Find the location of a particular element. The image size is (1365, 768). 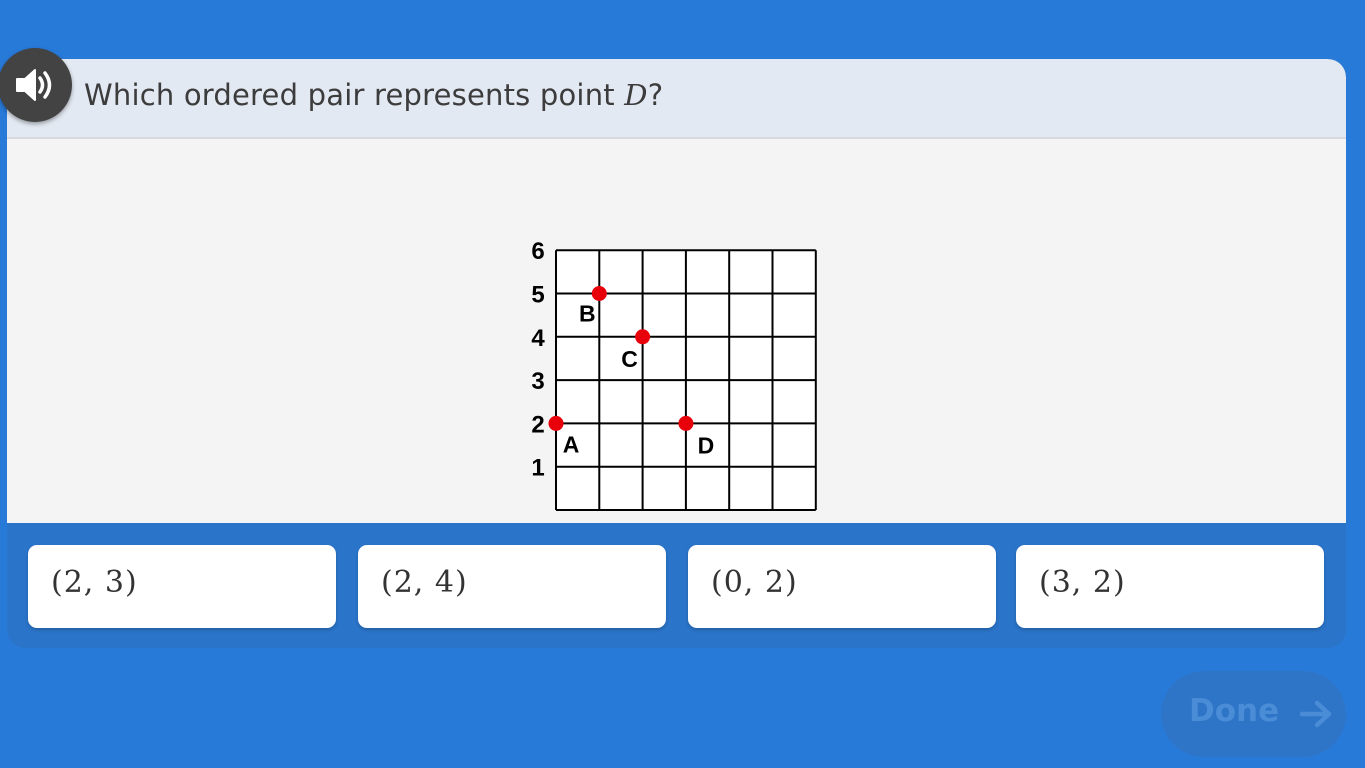

question-text: Which ordered pair represents point D? is located at coordinates (373, 95).